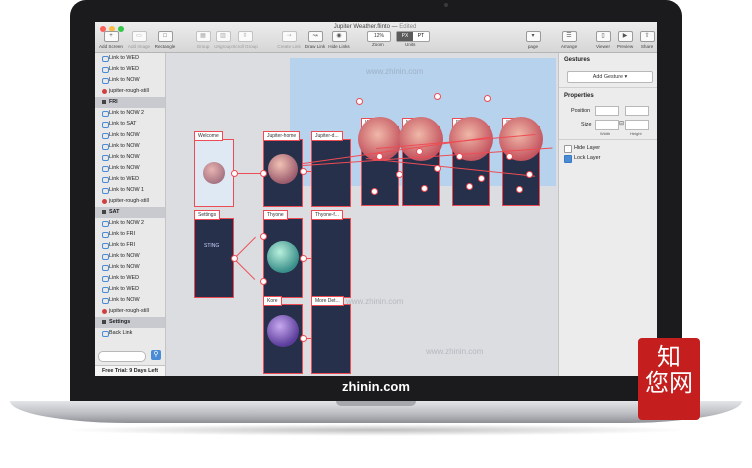  What do you see at coordinates (380, 161) in the screenshot?
I see `screen-wow: WOW` at bounding box center [380, 161].